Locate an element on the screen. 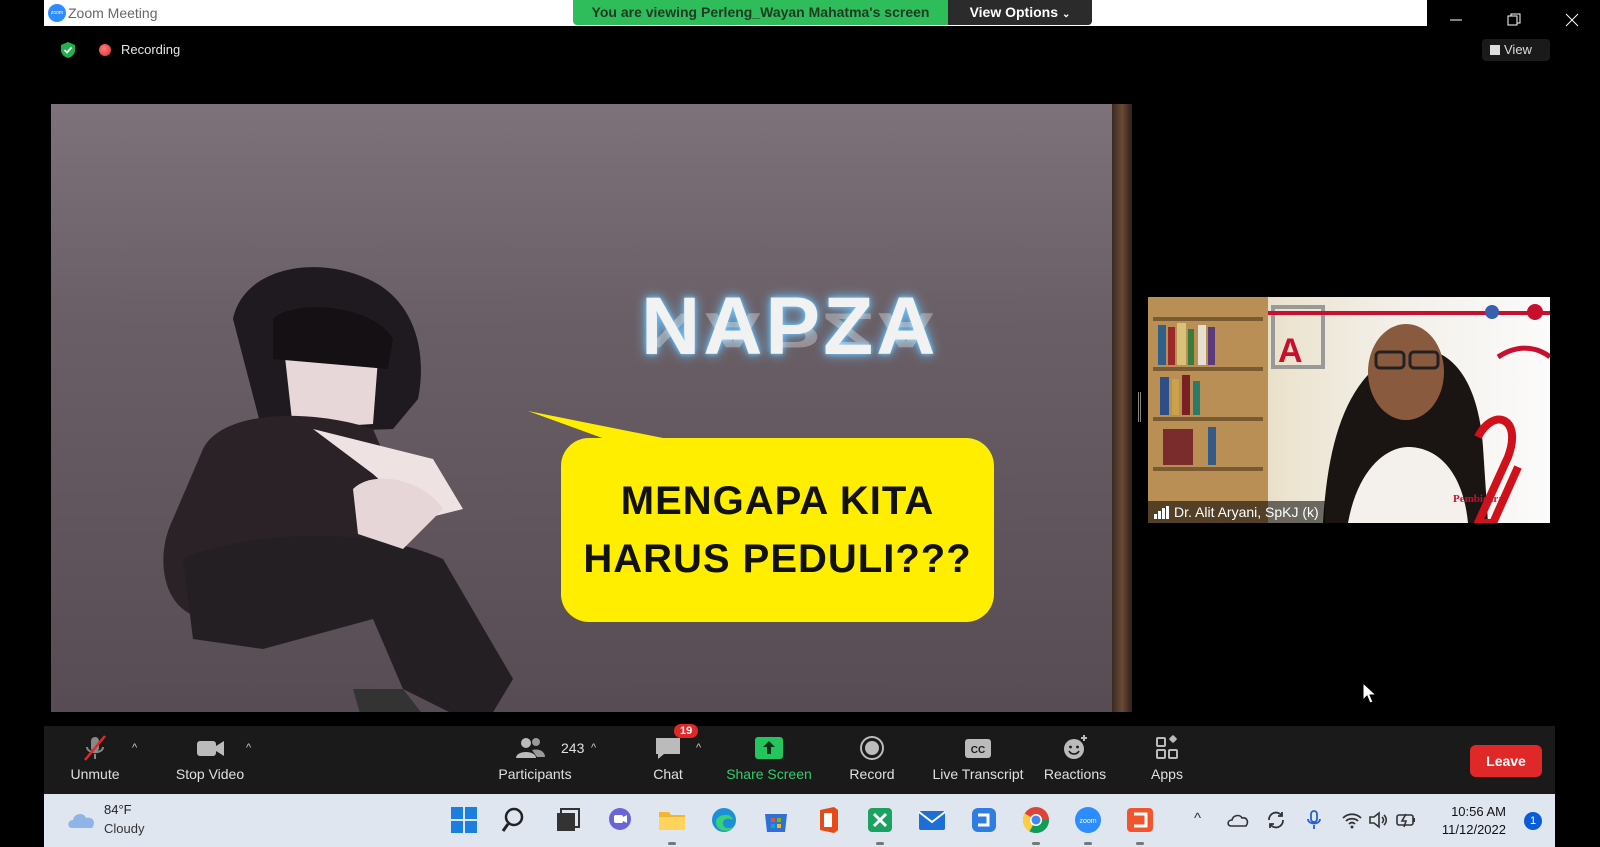 The height and width of the screenshot is (847, 1600). restore-button is located at coordinates (1513, 19).